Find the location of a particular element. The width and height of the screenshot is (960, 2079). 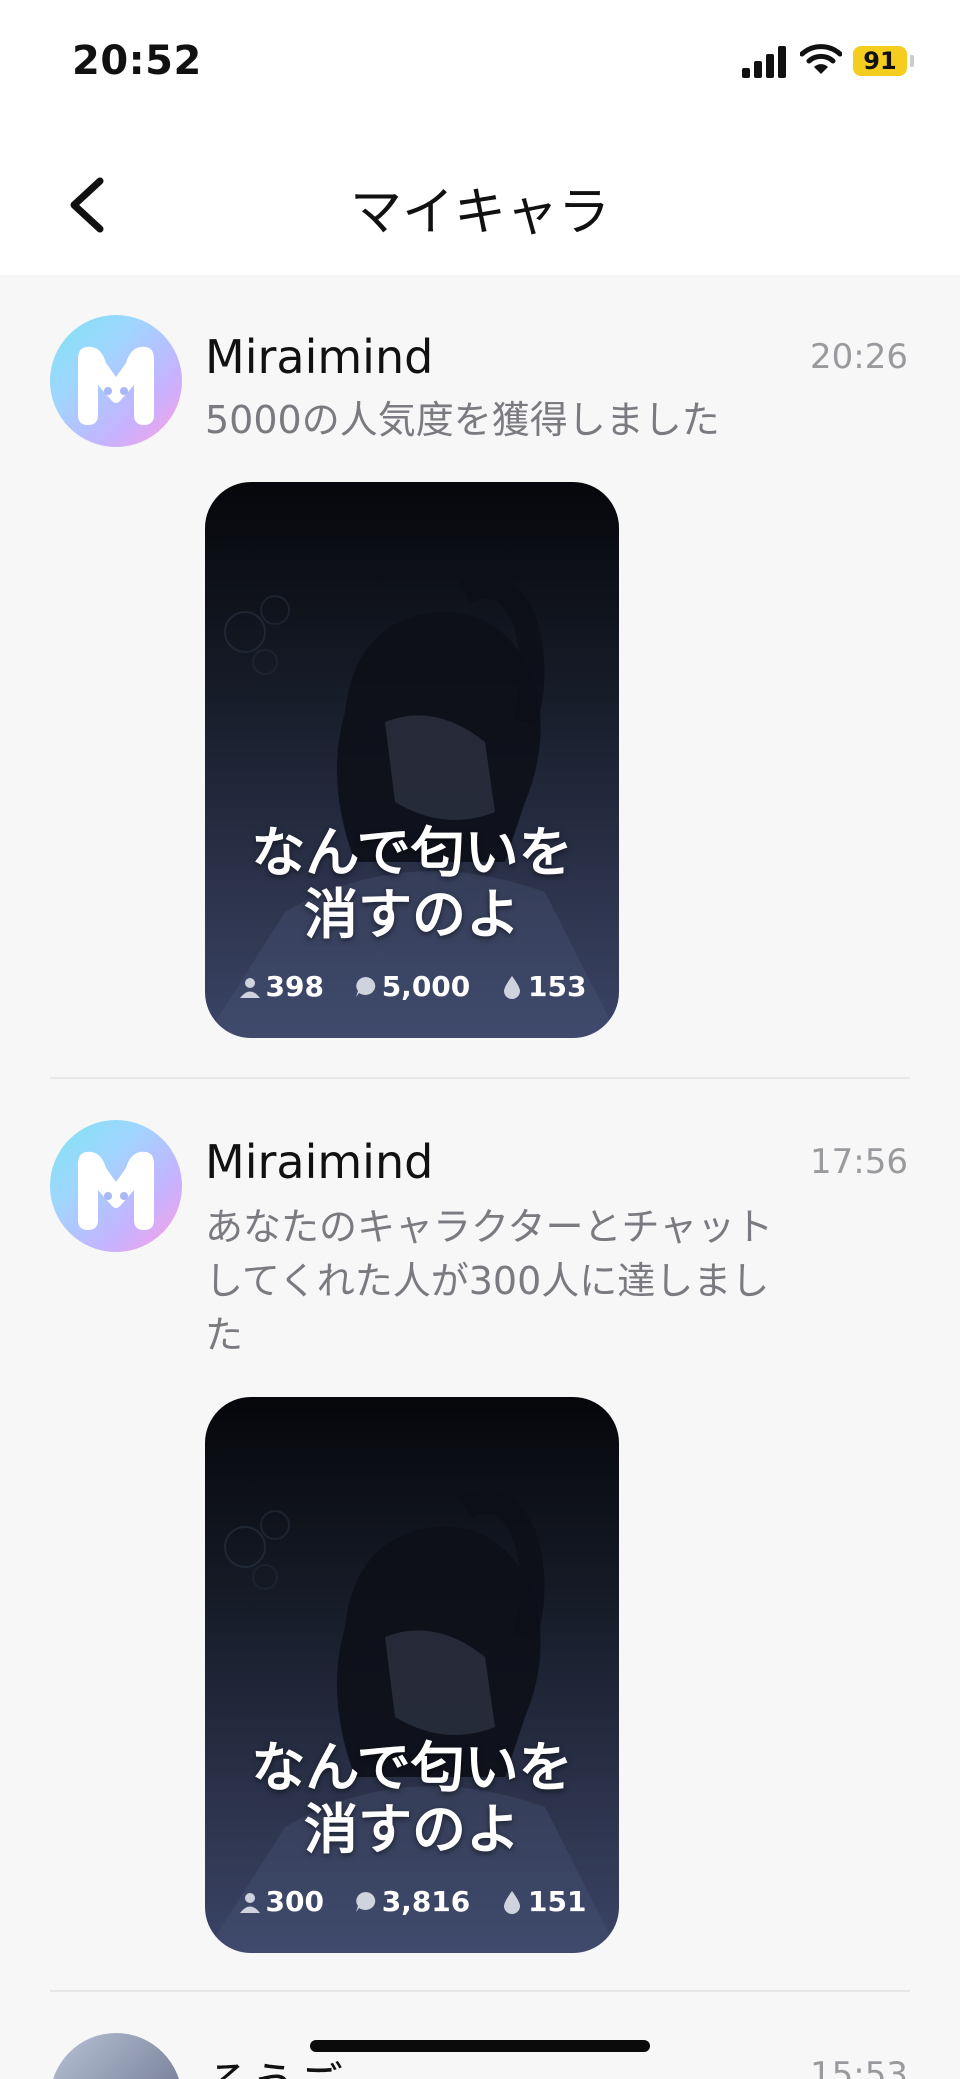

notification-message: あなたのキャラクターとチャットしてくれた人が300人に達しました is located at coordinates (489, 1281).